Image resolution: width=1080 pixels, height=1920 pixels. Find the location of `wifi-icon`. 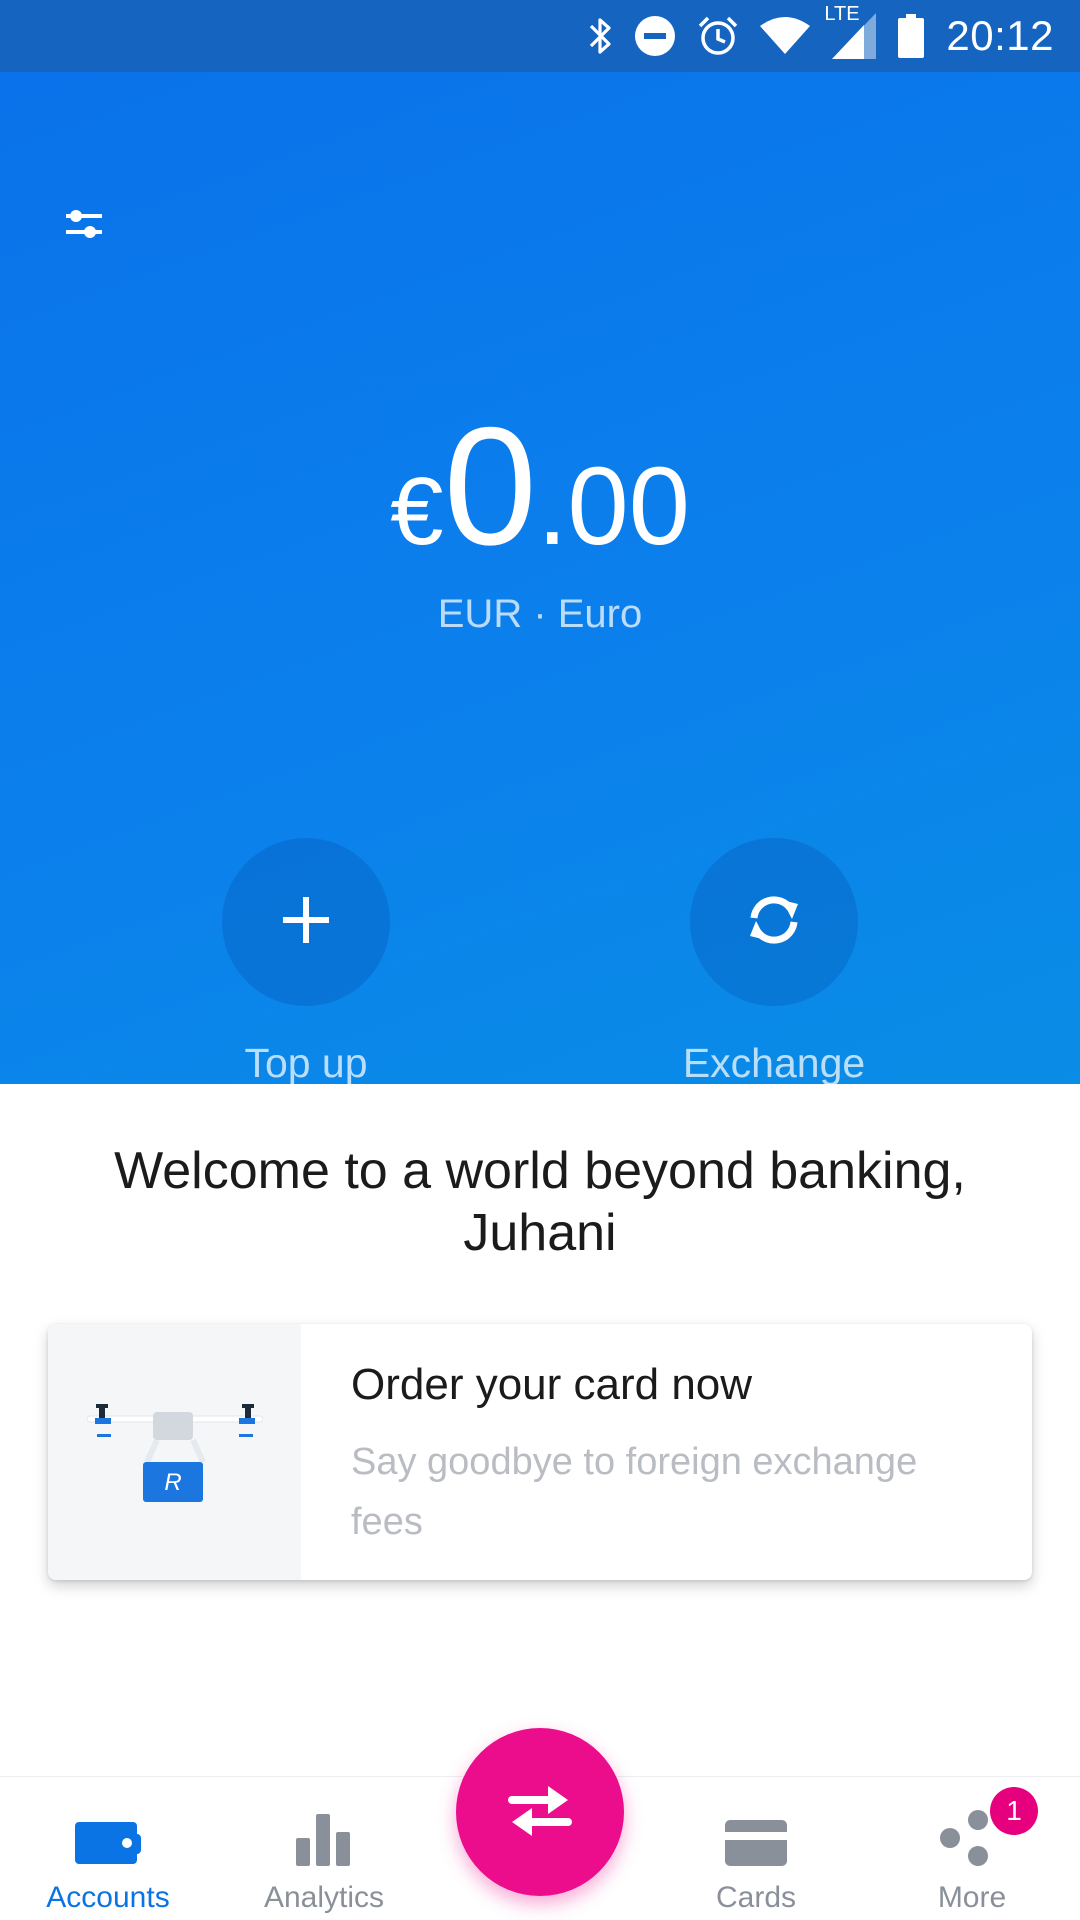

wifi-icon is located at coordinates (785, 36).